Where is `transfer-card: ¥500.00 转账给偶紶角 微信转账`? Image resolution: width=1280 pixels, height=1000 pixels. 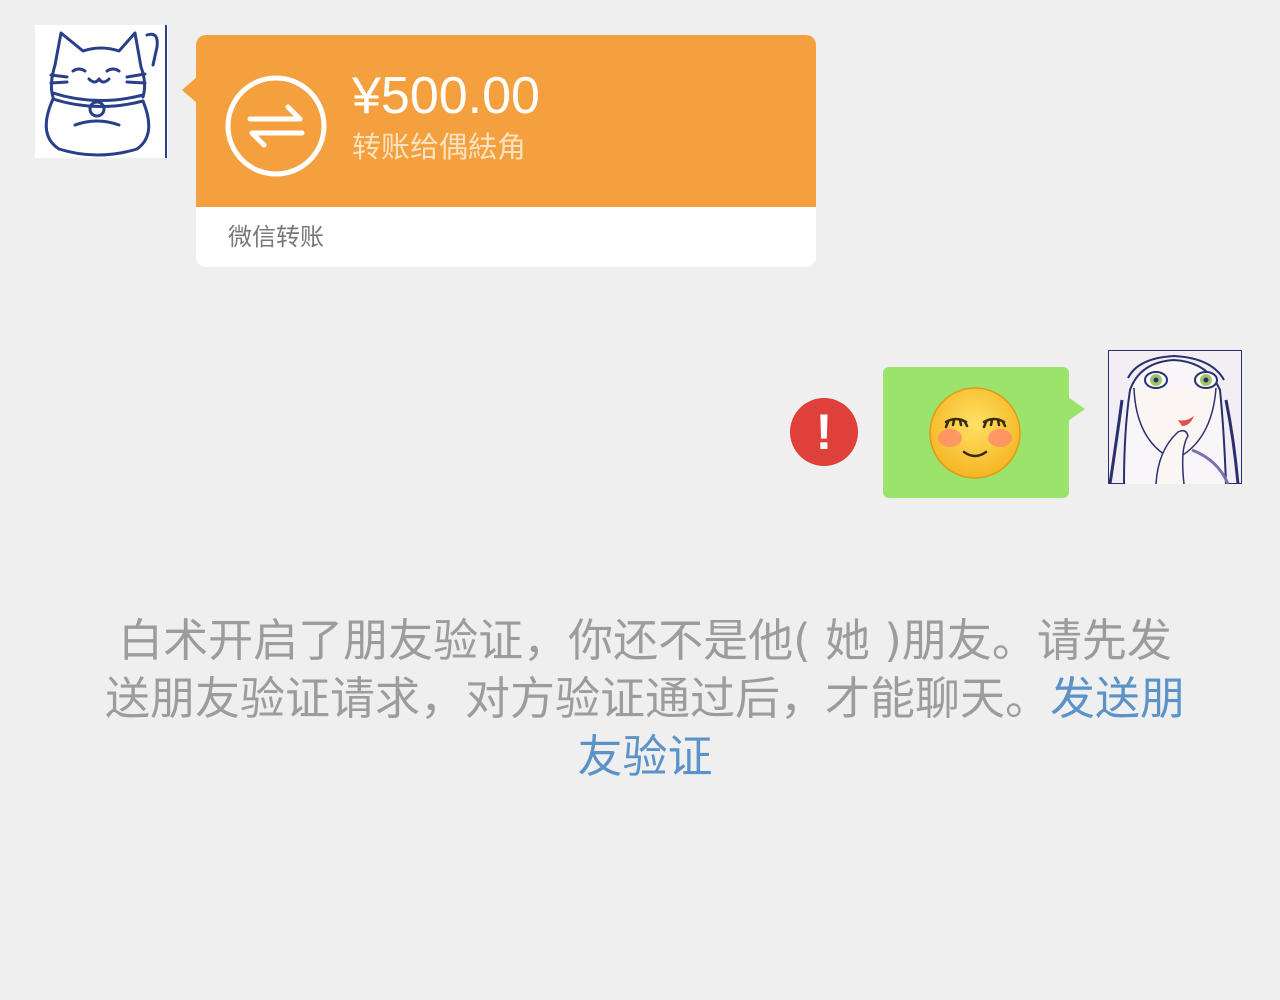
transfer-card: ¥500.00 转账给偶紶角 微信转账 is located at coordinates (506, 151).